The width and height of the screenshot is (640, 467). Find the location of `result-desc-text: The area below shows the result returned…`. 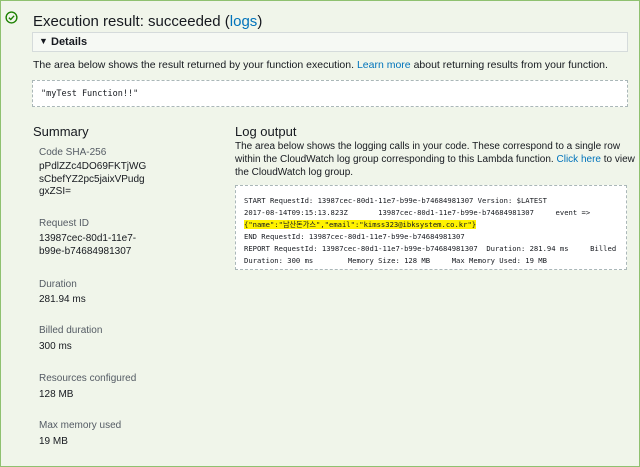

result-desc-text: The area below shows the result returned… is located at coordinates (194, 65).